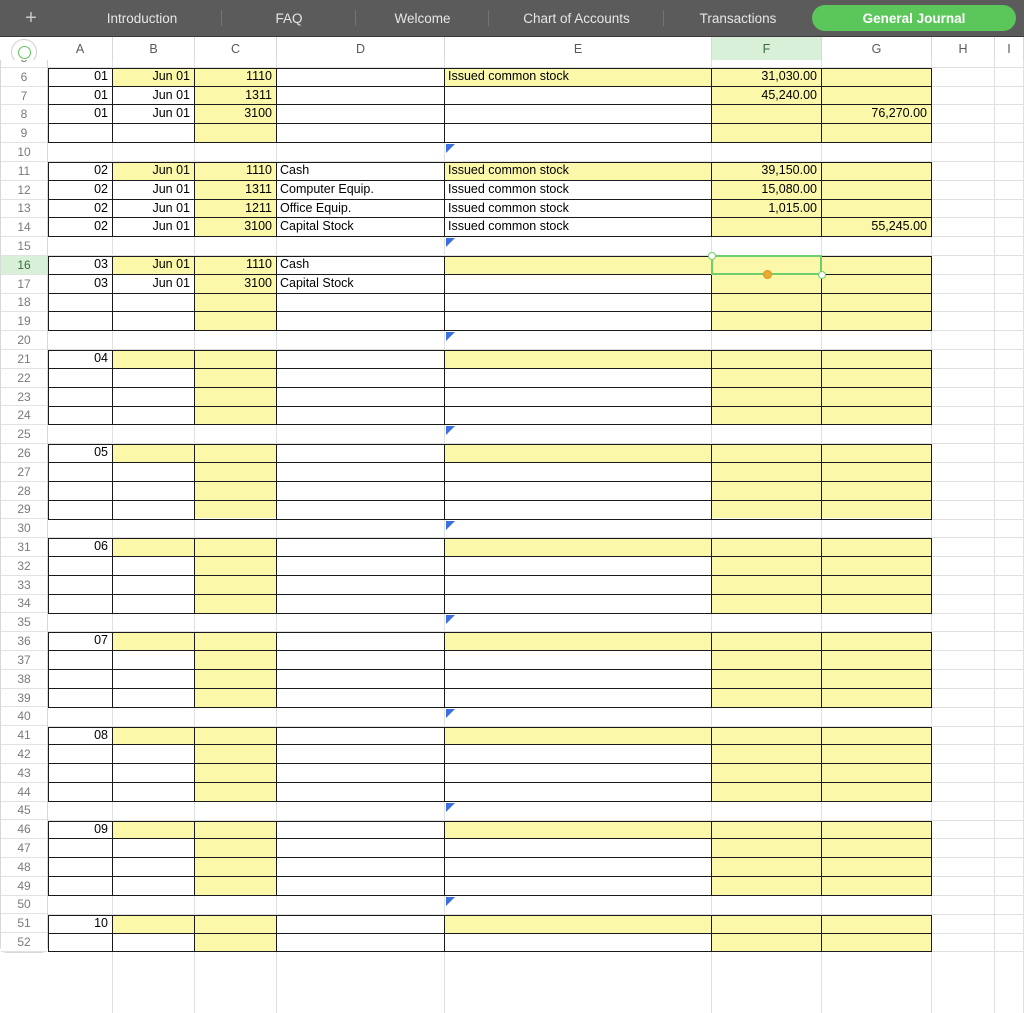 The height and width of the screenshot is (1013, 1024). I want to click on cell-A7: 01, so click(79, 96).